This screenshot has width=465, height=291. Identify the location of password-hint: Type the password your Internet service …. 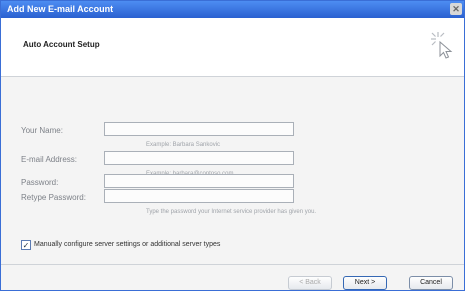
(231, 212).